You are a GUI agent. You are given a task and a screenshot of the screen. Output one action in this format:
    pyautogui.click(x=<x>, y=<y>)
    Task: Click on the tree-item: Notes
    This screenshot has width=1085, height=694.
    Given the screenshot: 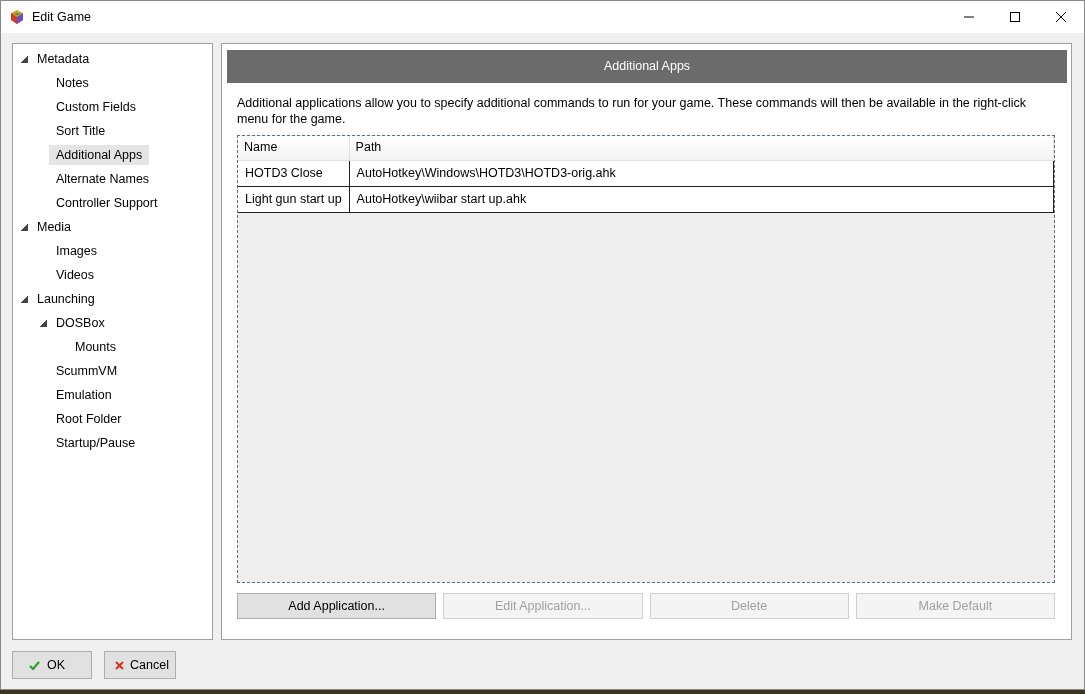 What is the action you would take?
    pyautogui.click(x=72, y=83)
    